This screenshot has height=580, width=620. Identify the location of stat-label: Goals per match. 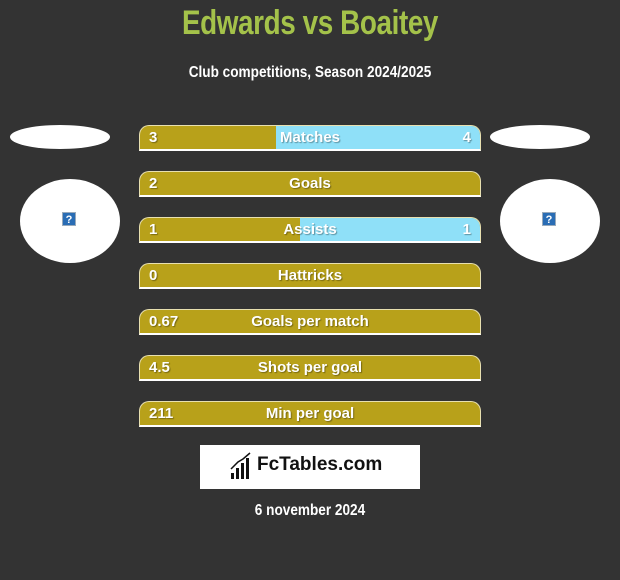
(310, 321).